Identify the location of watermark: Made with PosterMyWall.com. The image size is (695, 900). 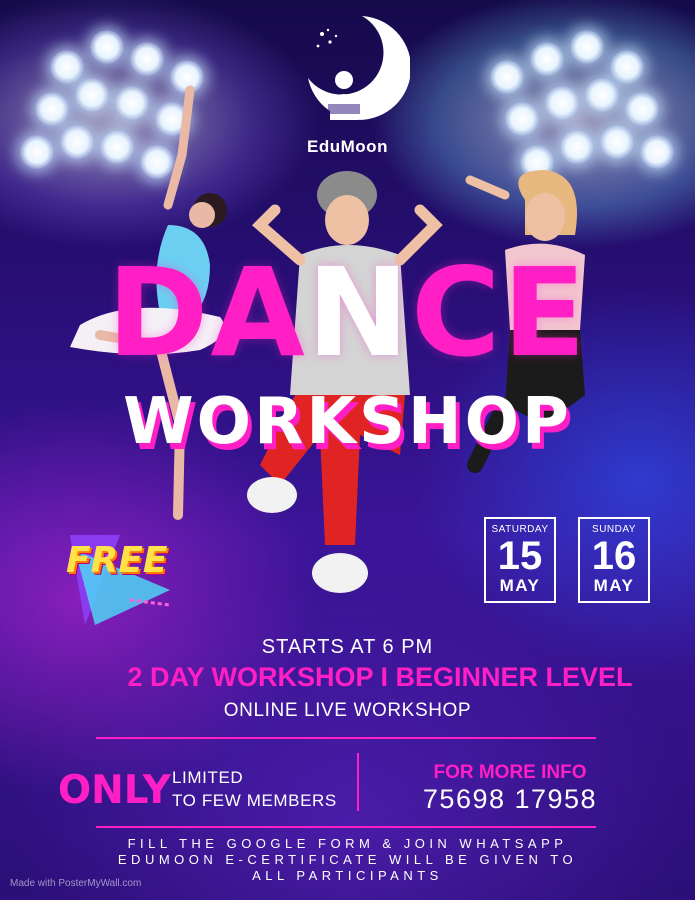
(76, 883).